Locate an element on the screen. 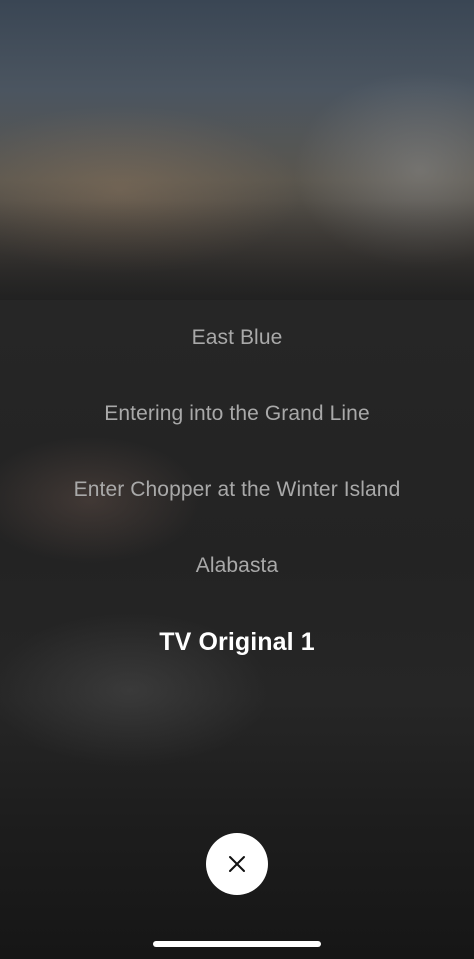 The height and width of the screenshot is (959, 474). season-item-grand-line: Entering into the Grand Line is located at coordinates (237, 414).